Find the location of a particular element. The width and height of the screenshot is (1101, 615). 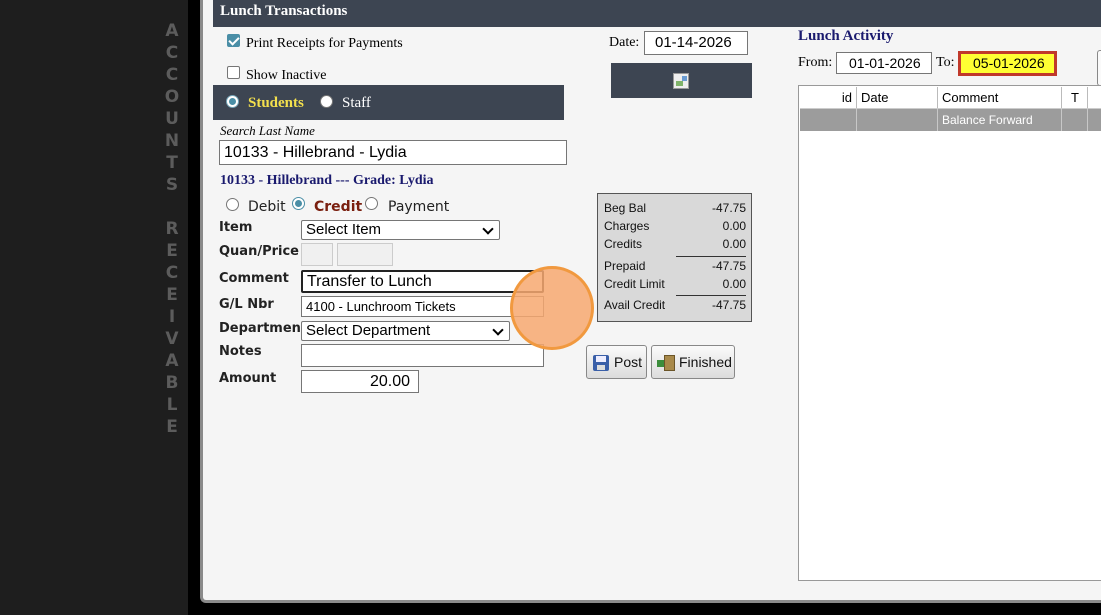

row-t-cell is located at coordinates (1075, 120).